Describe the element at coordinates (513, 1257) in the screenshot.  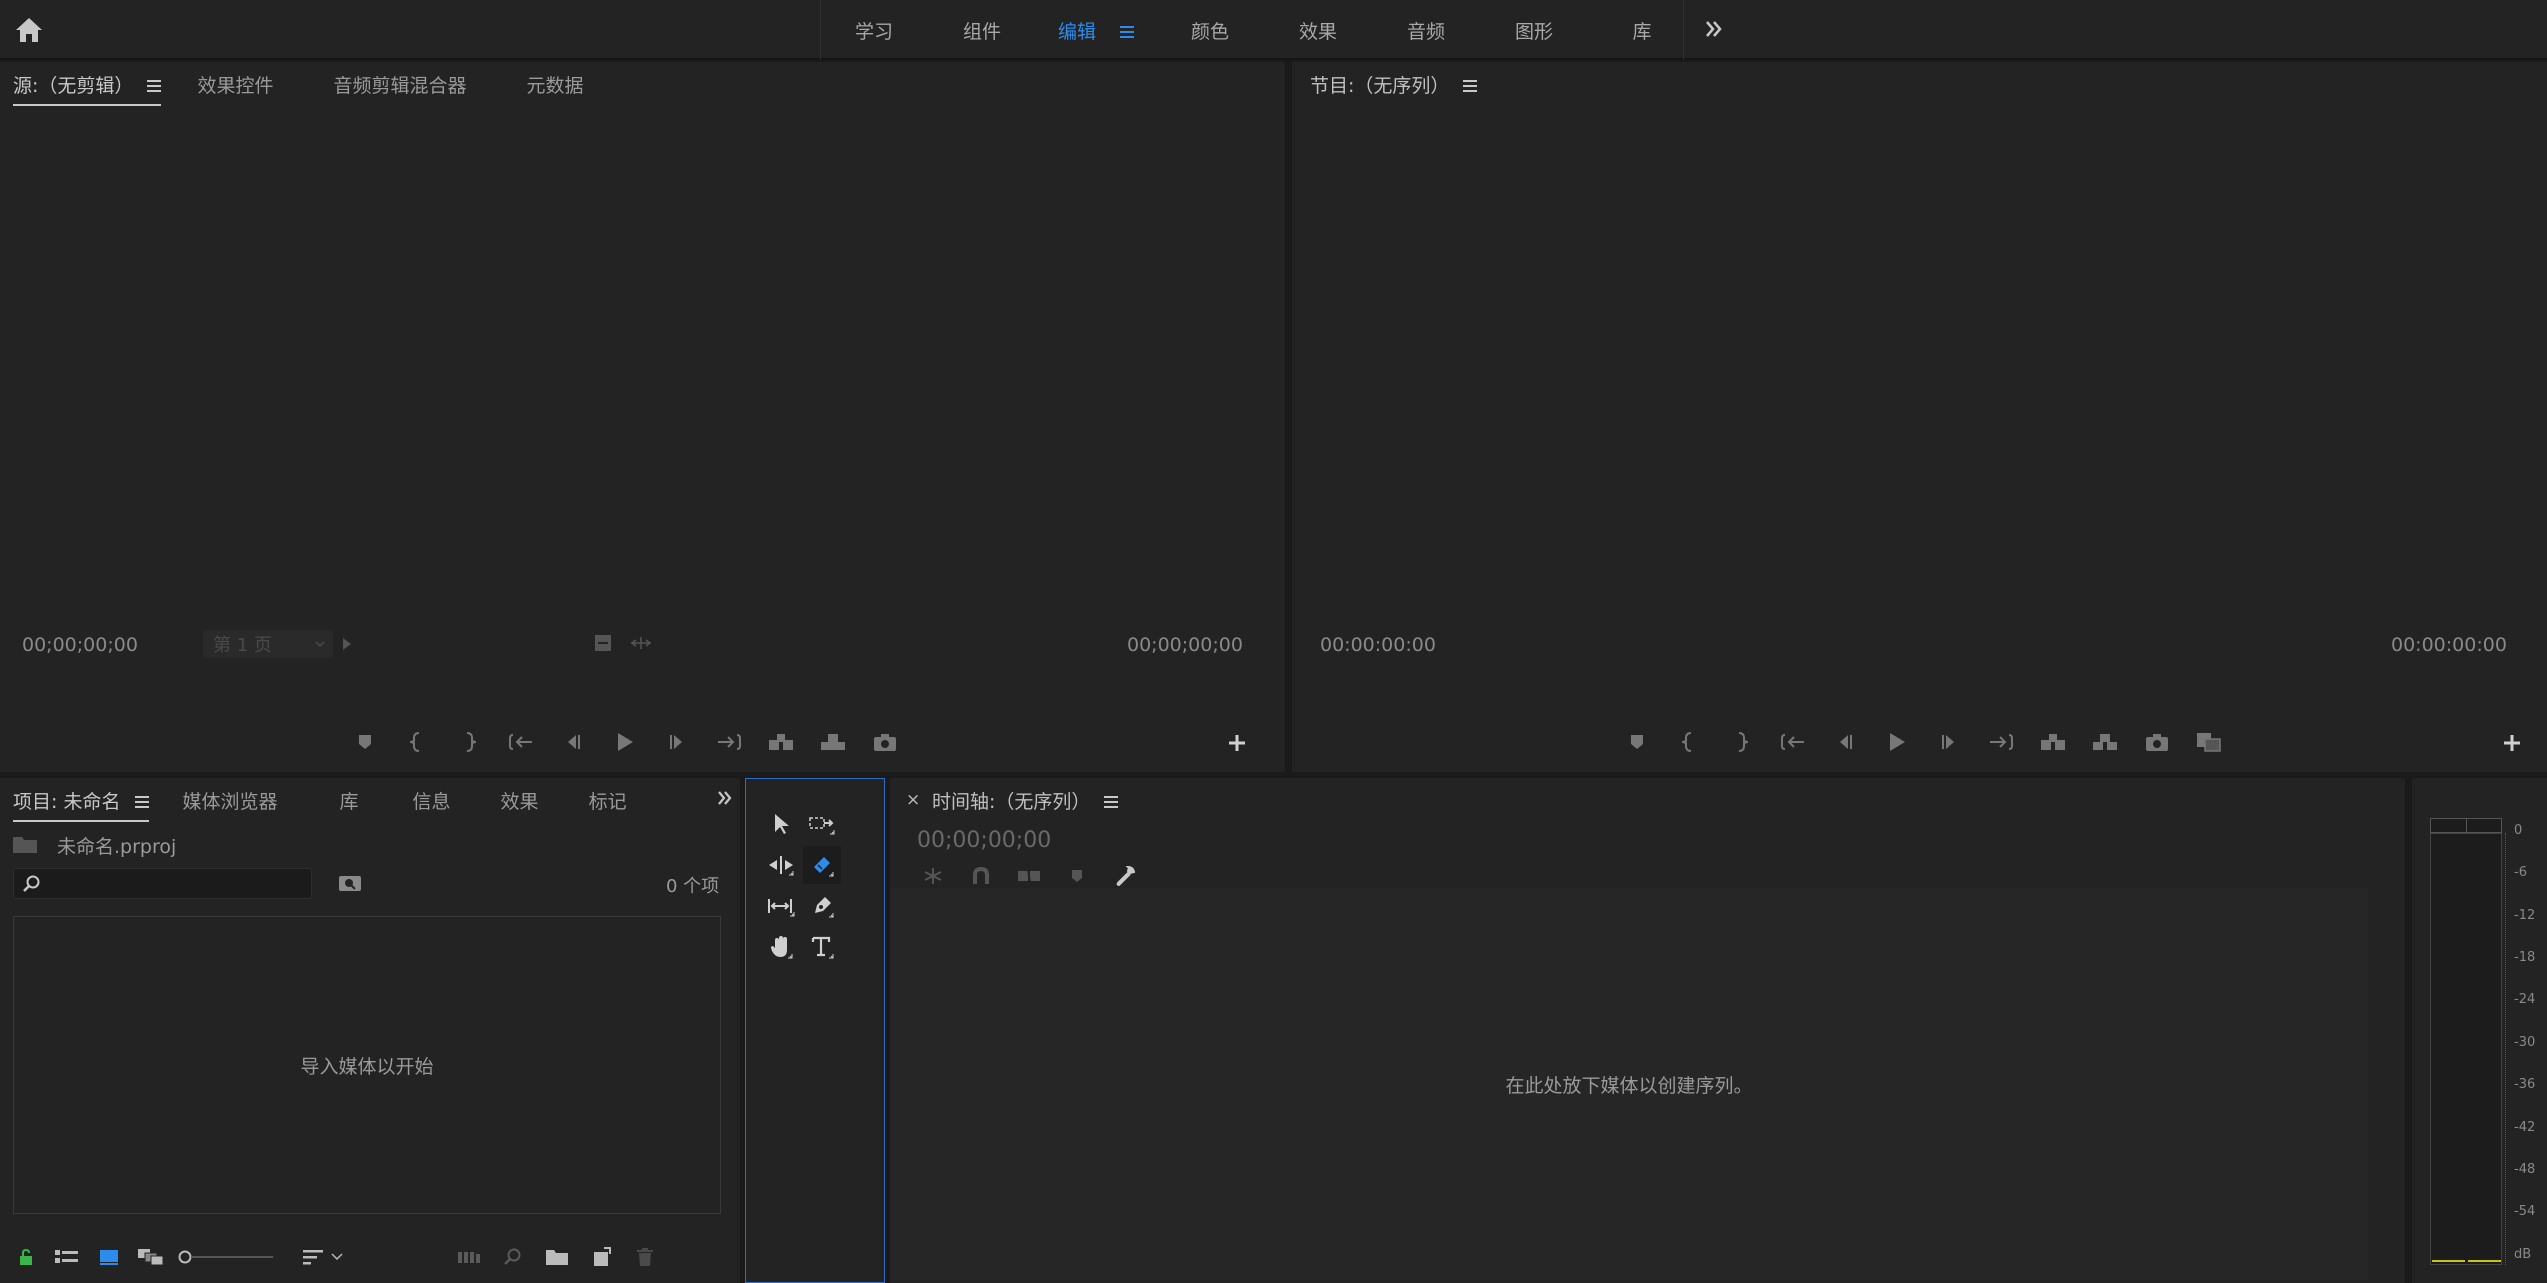
I see `find-icon` at that location.